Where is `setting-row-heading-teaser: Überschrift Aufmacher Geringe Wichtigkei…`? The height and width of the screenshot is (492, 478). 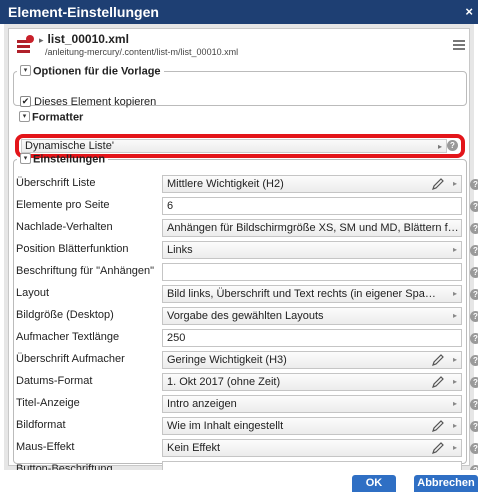
setting-row-heading-teaser: Überschrift Aufmacher Geringe Wichtigkei… is located at coordinates (246, 360).